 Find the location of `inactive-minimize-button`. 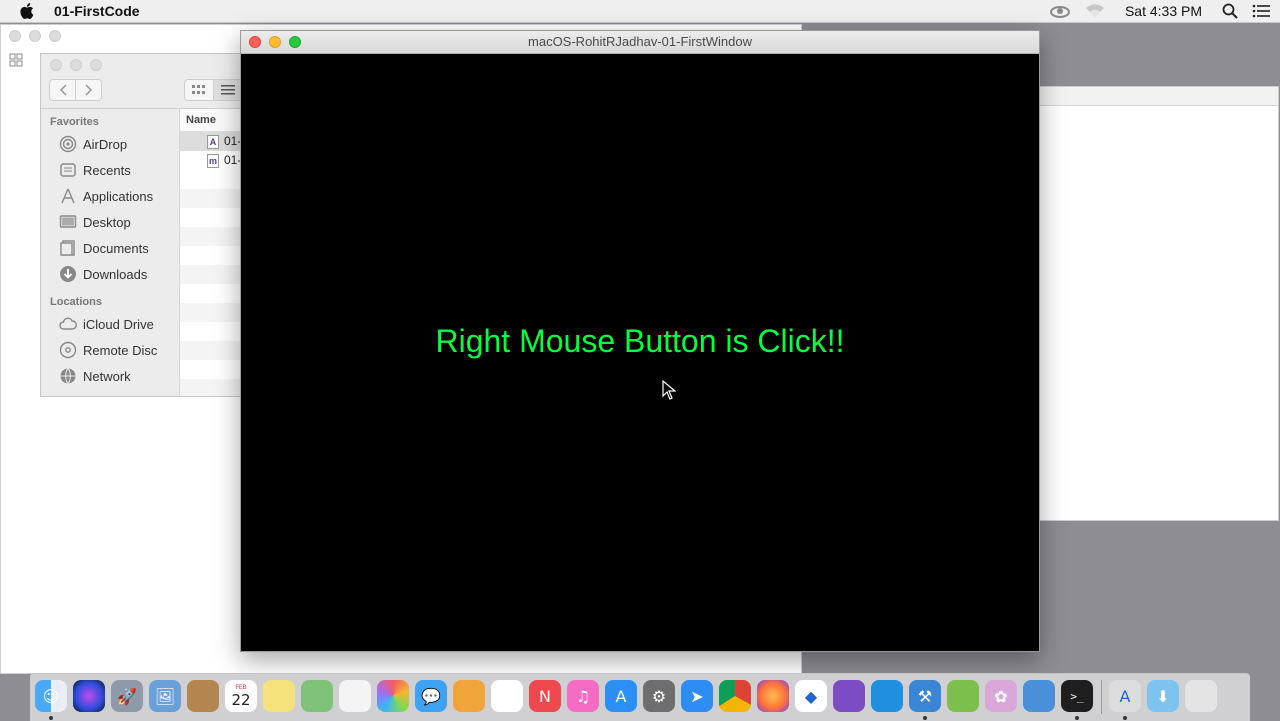

inactive-minimize-button is located at coordinates (35, 36).